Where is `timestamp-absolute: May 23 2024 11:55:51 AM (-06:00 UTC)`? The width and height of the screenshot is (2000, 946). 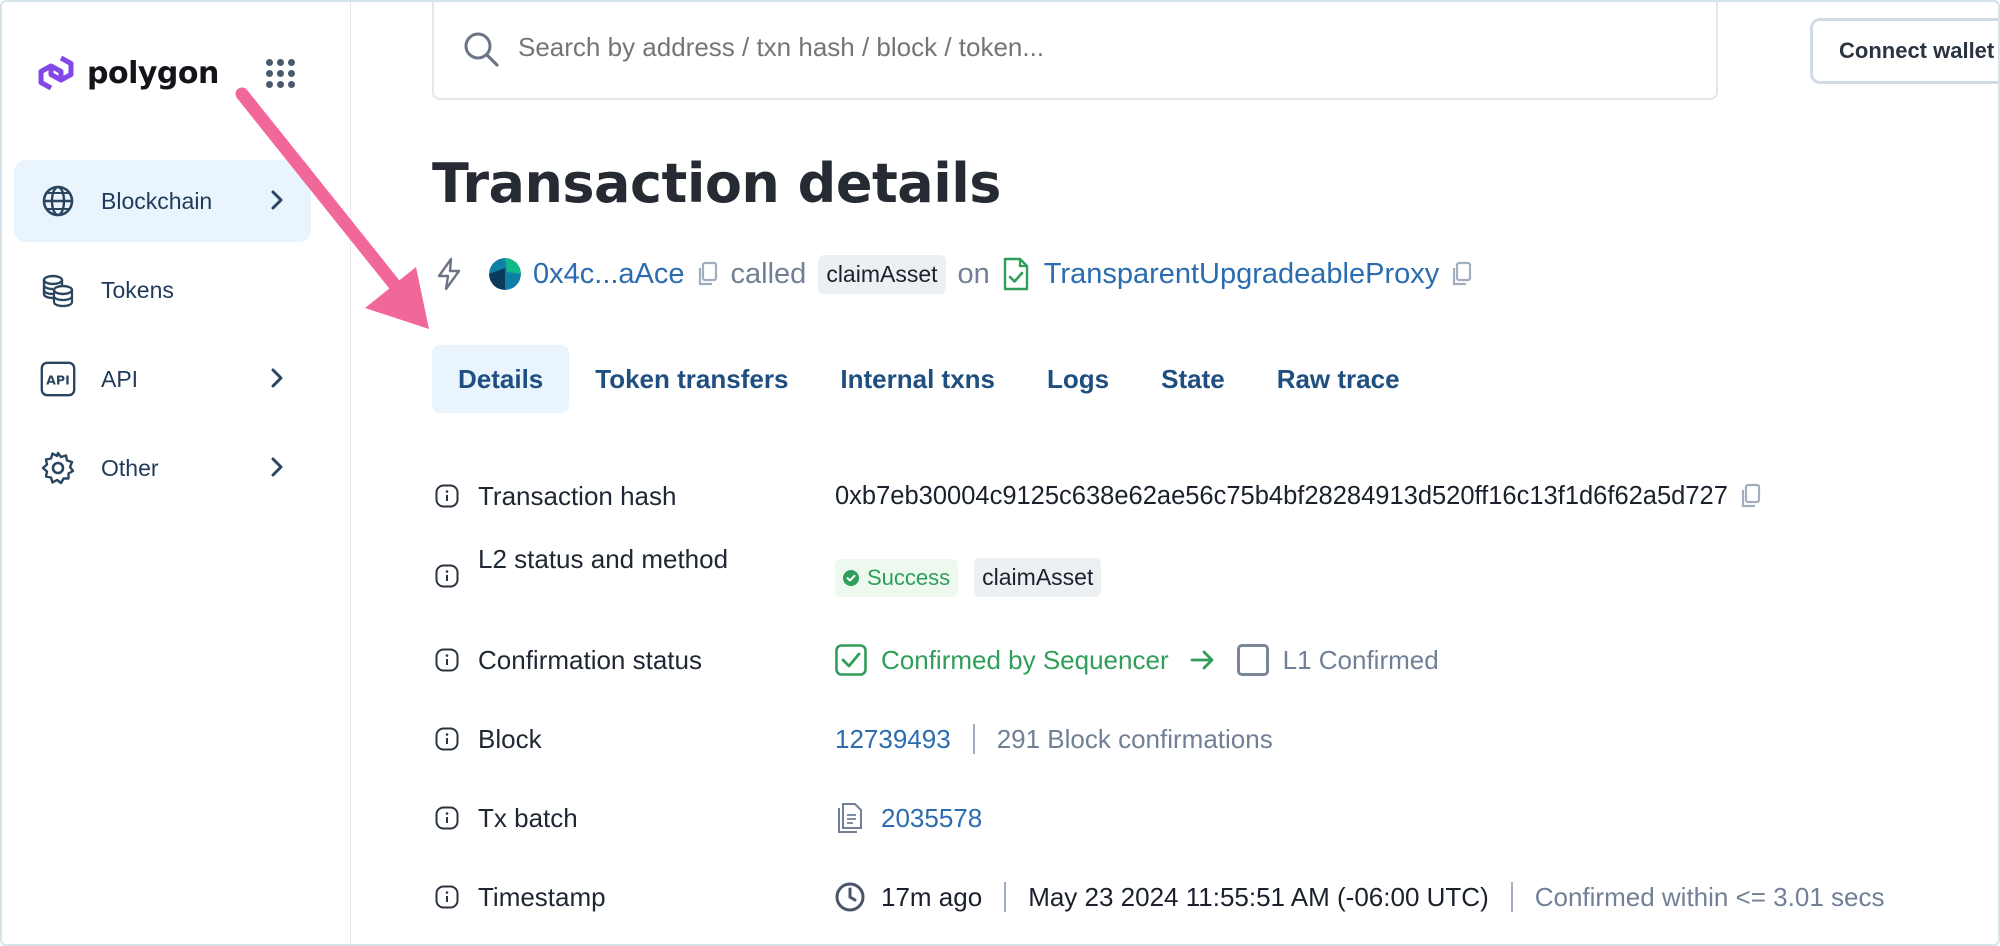 timestamp-absolute: May 23 2024 11:55:51 AM (-06:00 UTC) is located at coordinates (1258, 896).